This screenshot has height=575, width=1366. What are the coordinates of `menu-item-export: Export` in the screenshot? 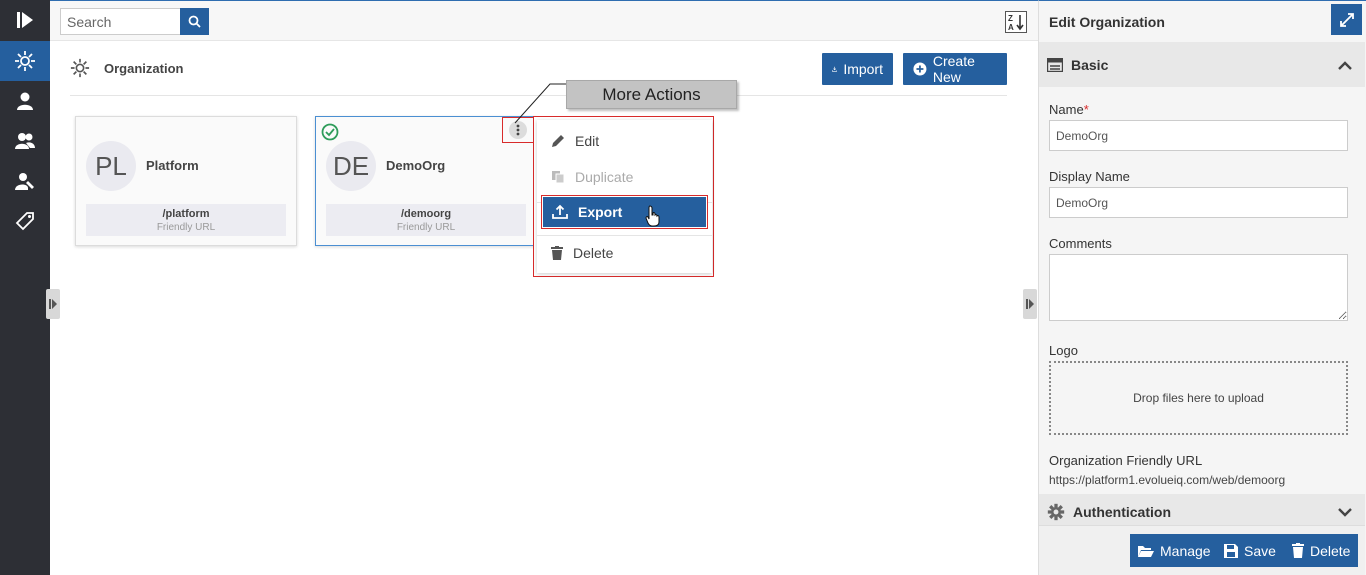 It's located at (624, 212).